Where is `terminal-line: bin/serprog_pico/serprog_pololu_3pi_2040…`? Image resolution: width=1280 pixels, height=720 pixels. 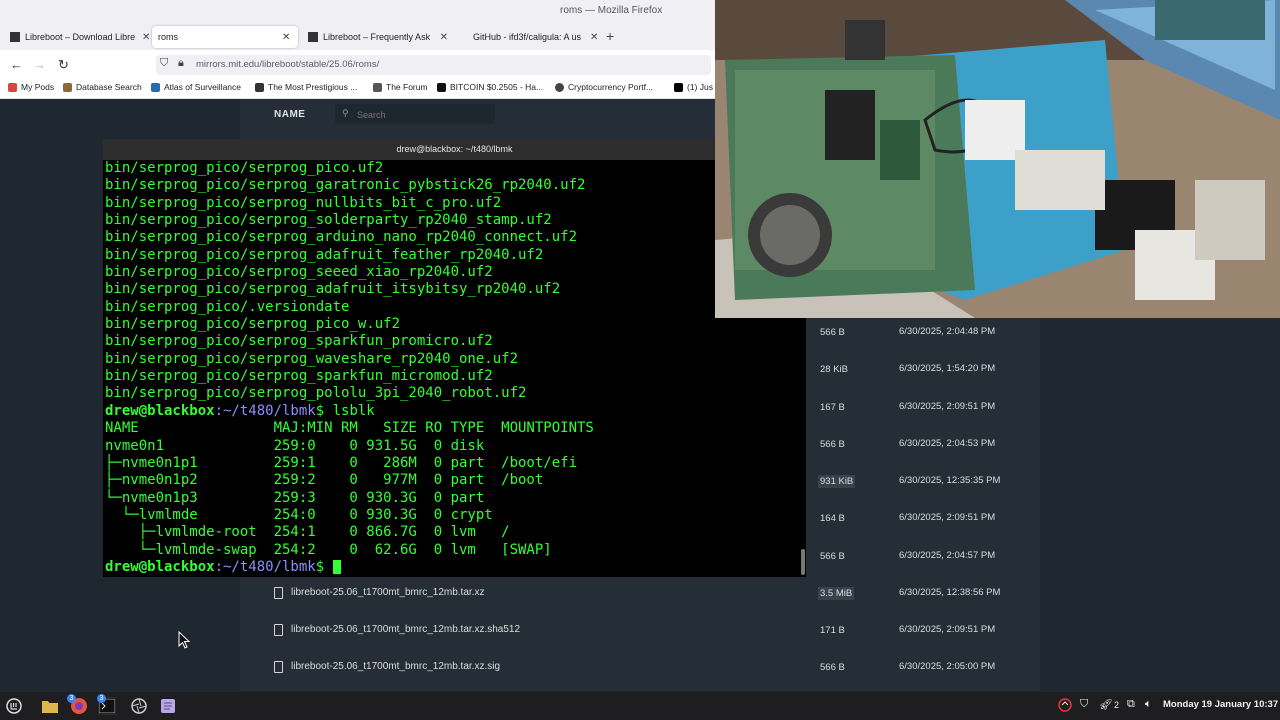
terminal-line: bin/serprog_pico/serprog_pololu_3pi_2040… is located at coordinates (316, 393).